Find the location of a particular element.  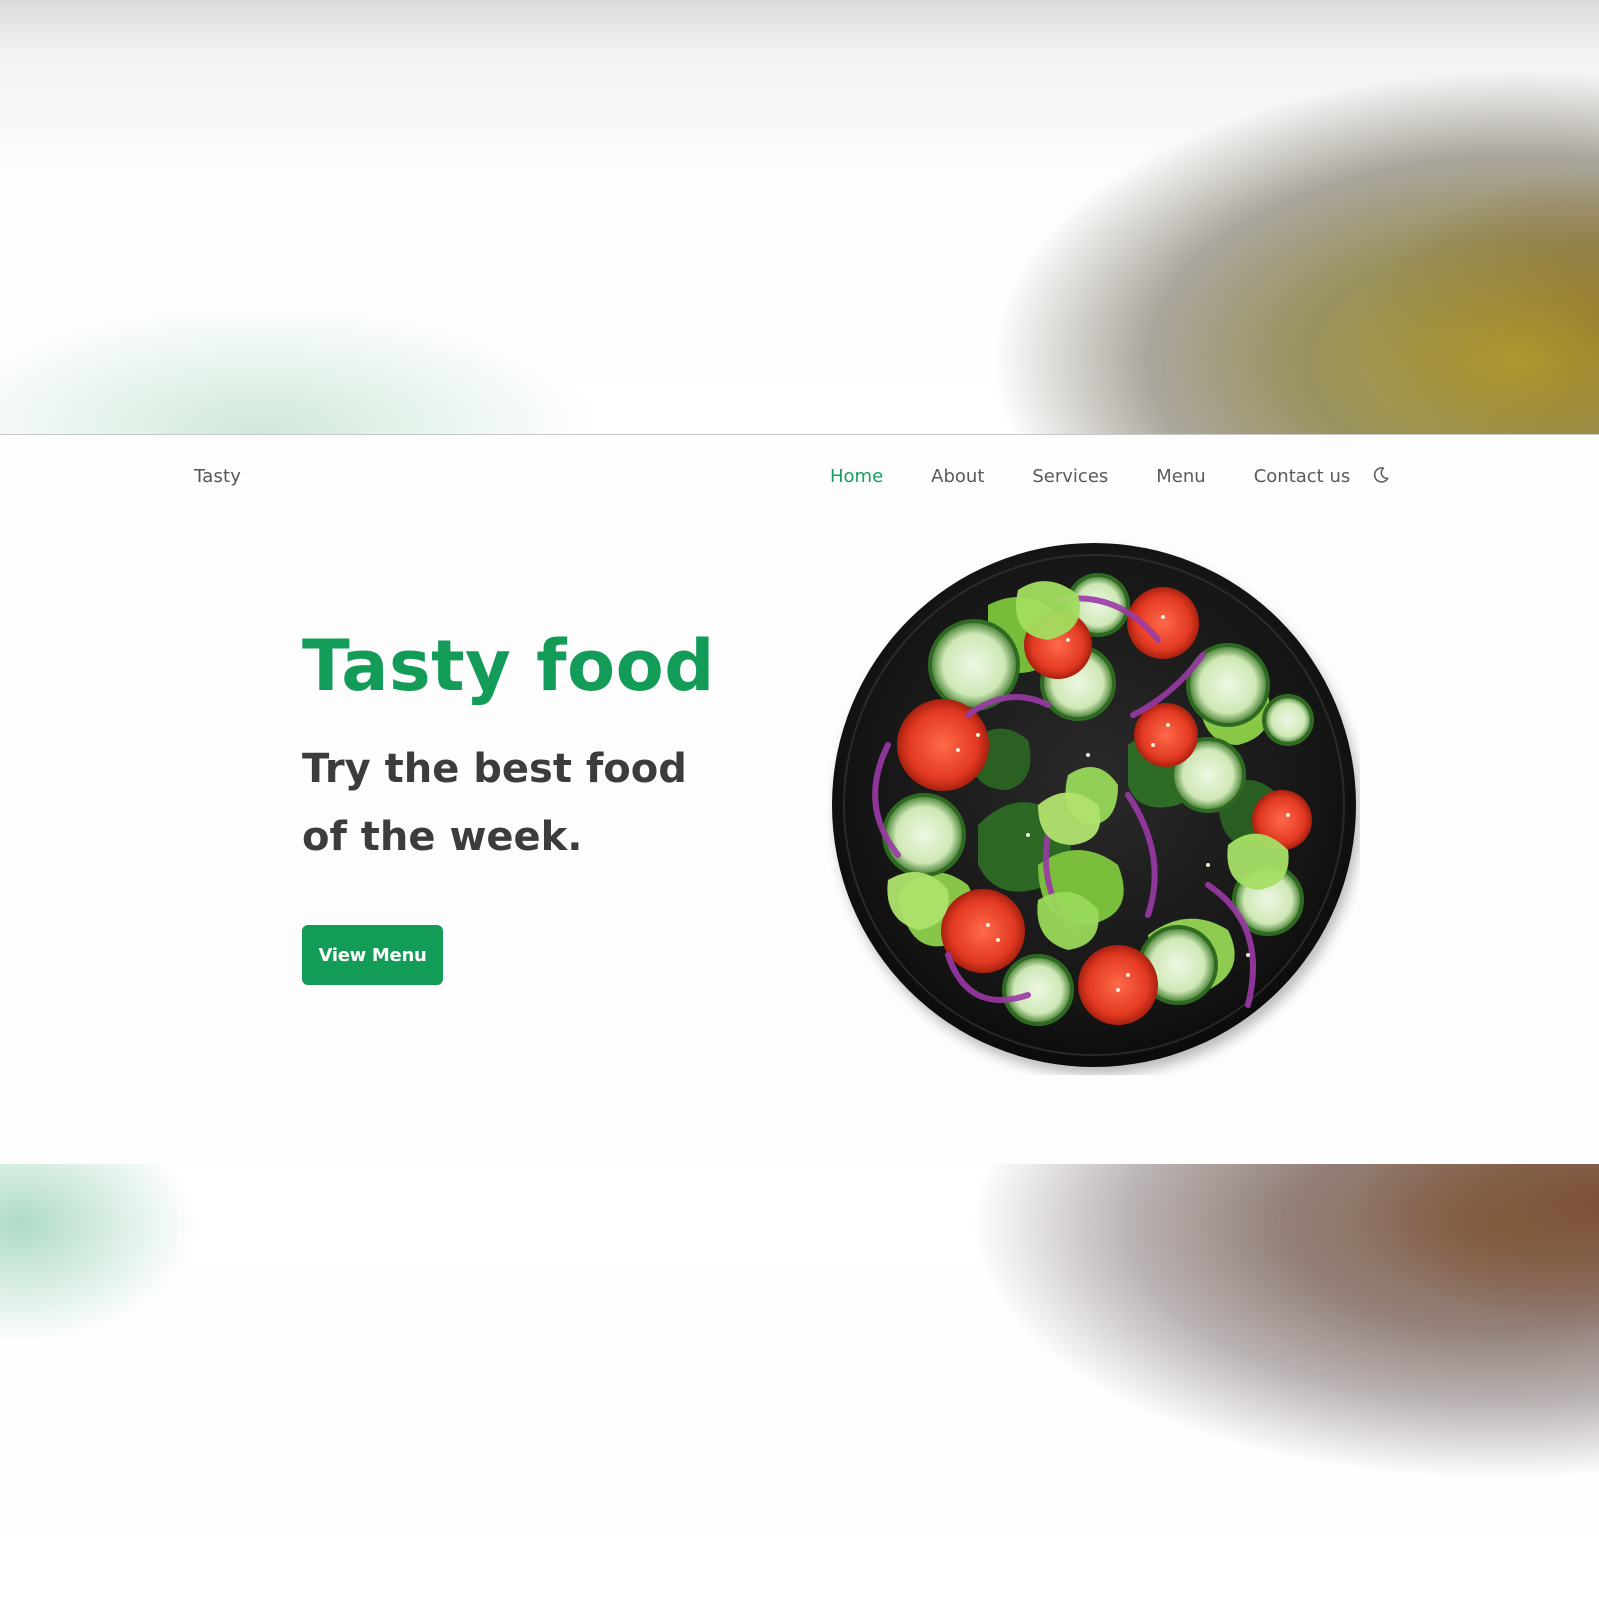

nav-link-about: About is located at coordinates (957, 476).